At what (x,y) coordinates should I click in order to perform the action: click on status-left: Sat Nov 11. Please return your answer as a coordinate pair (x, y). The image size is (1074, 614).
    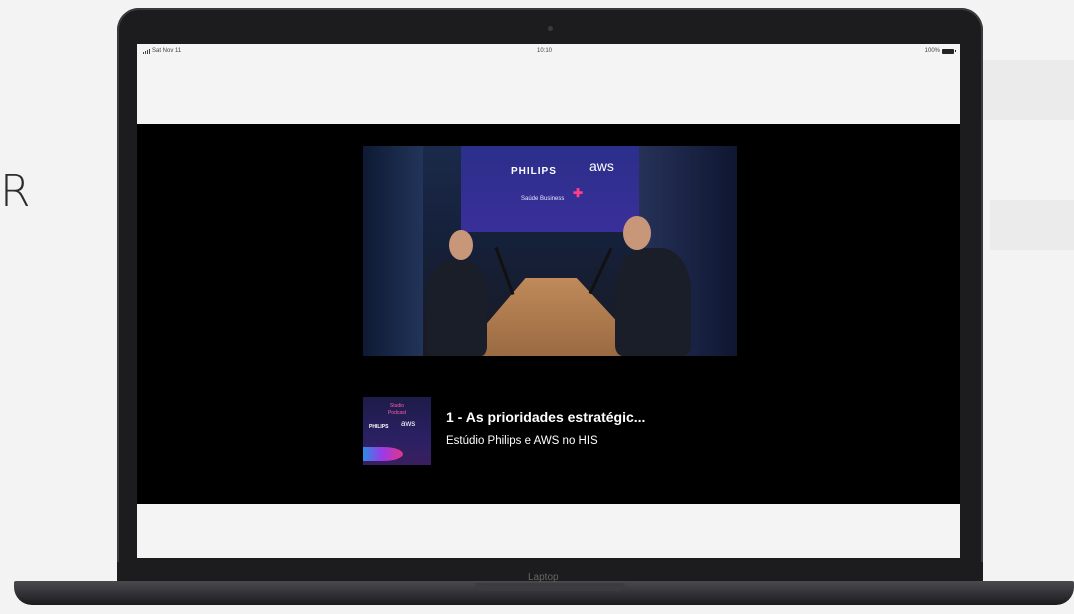
    Looking at the image, I should click on (162, 51).